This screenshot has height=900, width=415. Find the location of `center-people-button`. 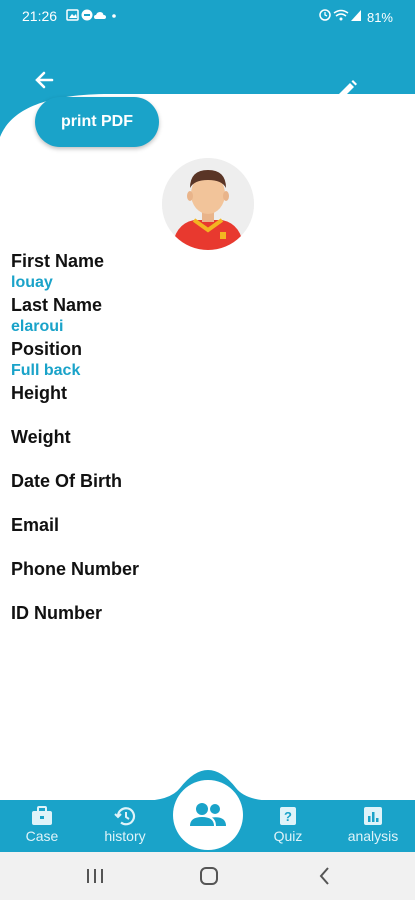

center-people-button is located at coordinates (208, 815).